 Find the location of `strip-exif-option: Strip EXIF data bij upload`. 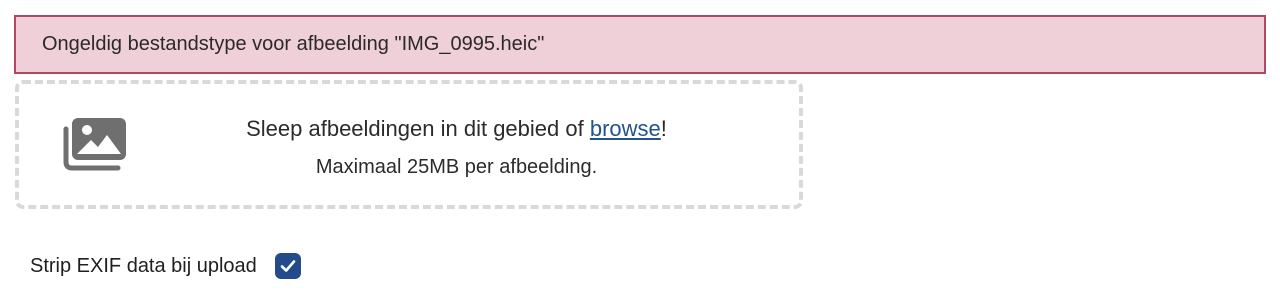

strip-exif-option: Strip EXIF data bij upload is located at coordinates (165, 266).